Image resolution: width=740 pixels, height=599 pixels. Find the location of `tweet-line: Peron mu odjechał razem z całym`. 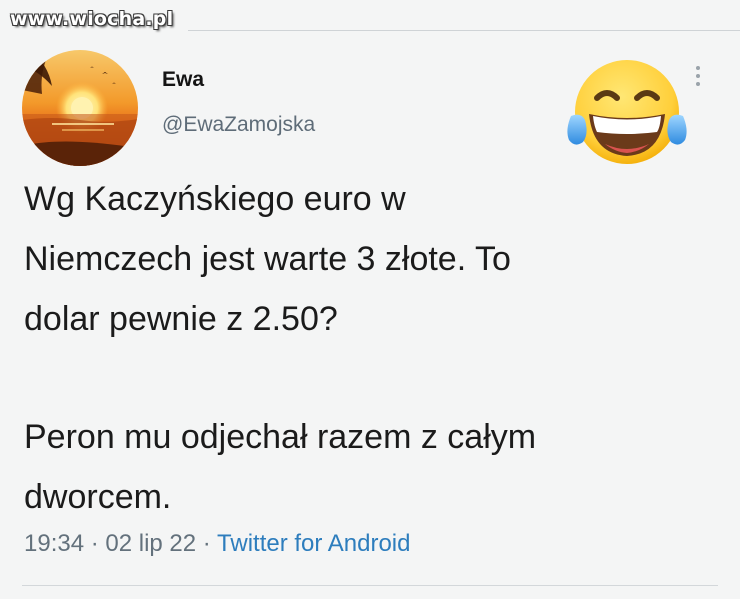

tweet-line: Peron mu odjechał razem z całym is located at coordinates (280, 437).